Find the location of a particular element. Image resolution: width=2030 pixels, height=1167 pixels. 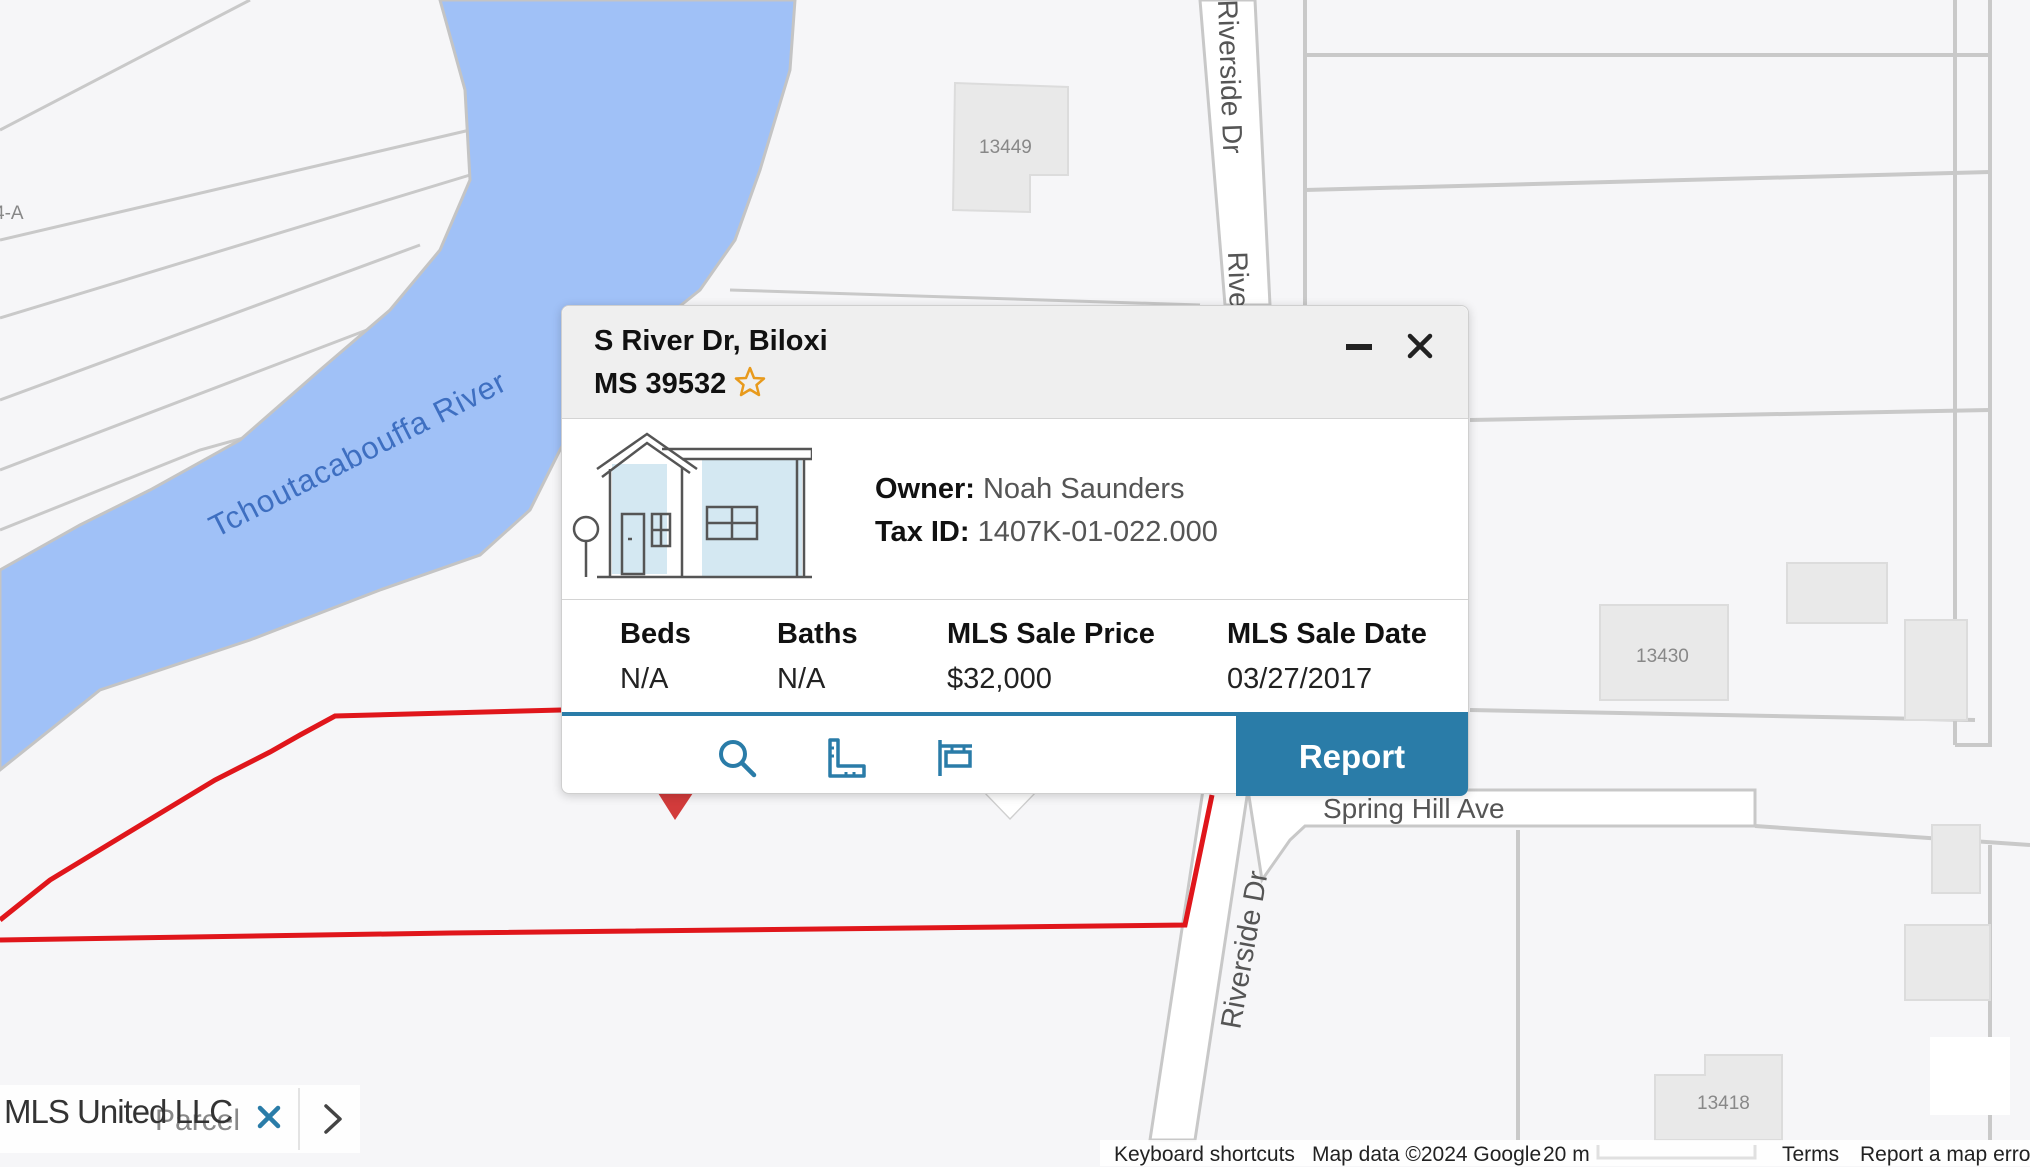

stat-value-beds: N/A is located at coordinates (644, 679).